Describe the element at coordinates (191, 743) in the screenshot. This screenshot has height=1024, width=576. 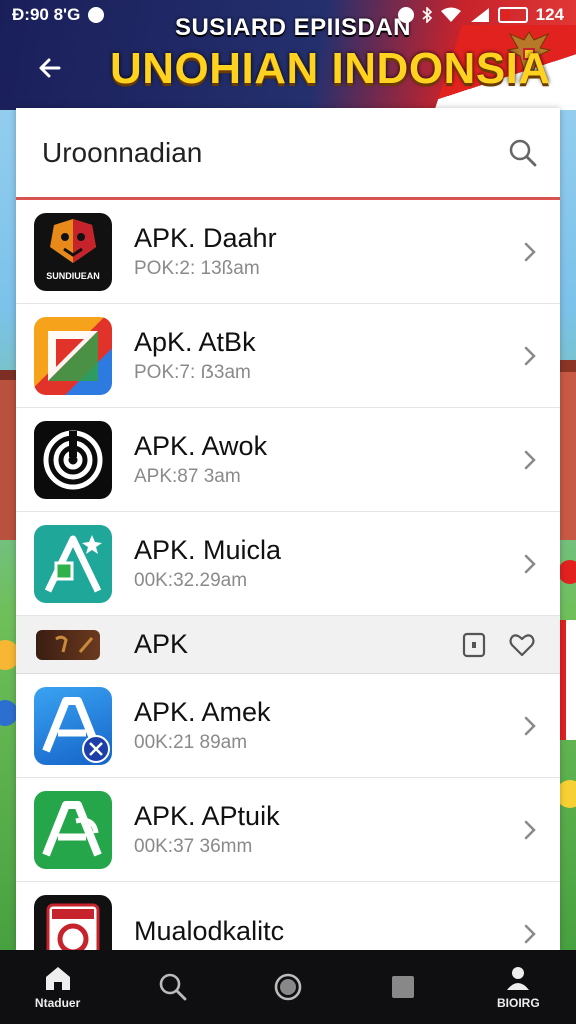
I see `app-meta: 00K:21 89am` at that location.